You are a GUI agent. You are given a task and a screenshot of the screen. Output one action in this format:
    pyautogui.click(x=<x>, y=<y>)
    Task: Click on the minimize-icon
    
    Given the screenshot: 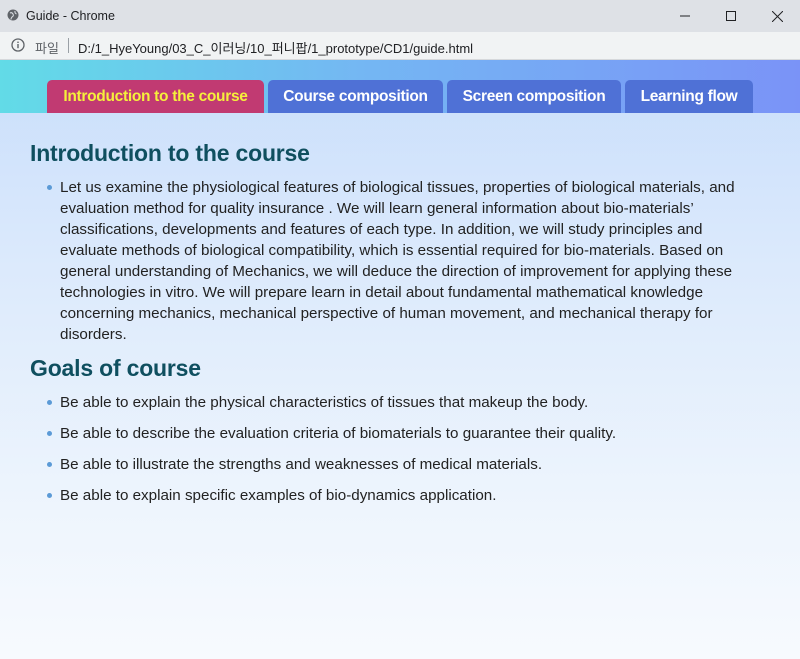 What is the action you would take?
    pyautogui.click(x=685, y=16)
    